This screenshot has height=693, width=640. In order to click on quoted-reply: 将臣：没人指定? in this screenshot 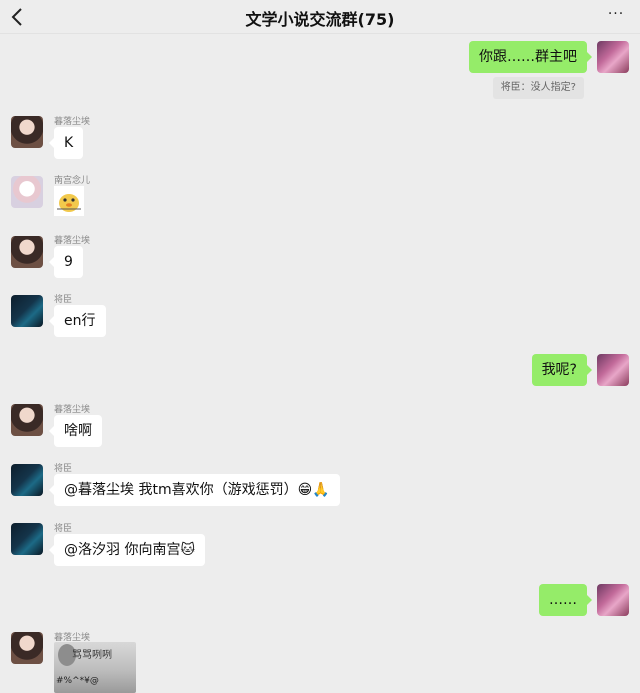, I will do `click(538, 88)`.